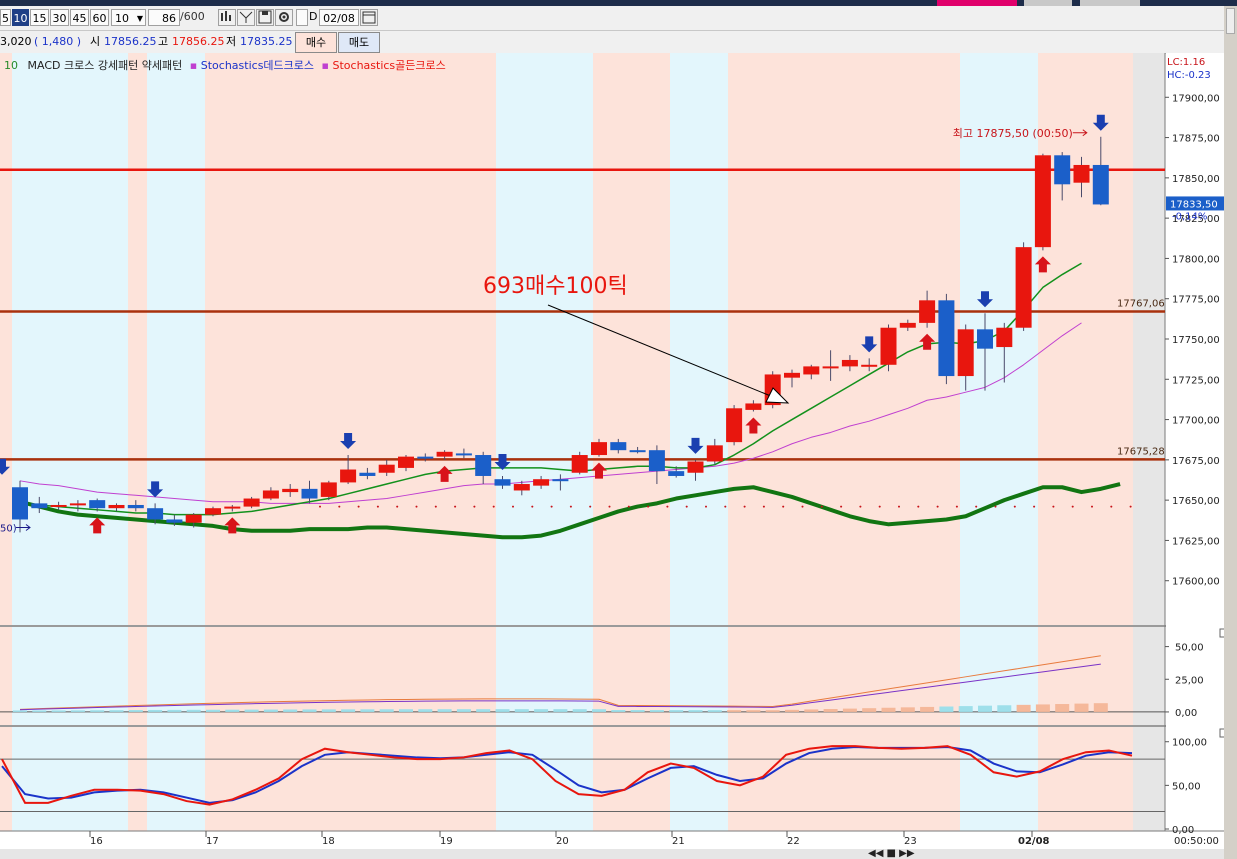  Describe the element at coordinates (612, 854) in the screenshot. I see `bottom-scrollbar` at that location.